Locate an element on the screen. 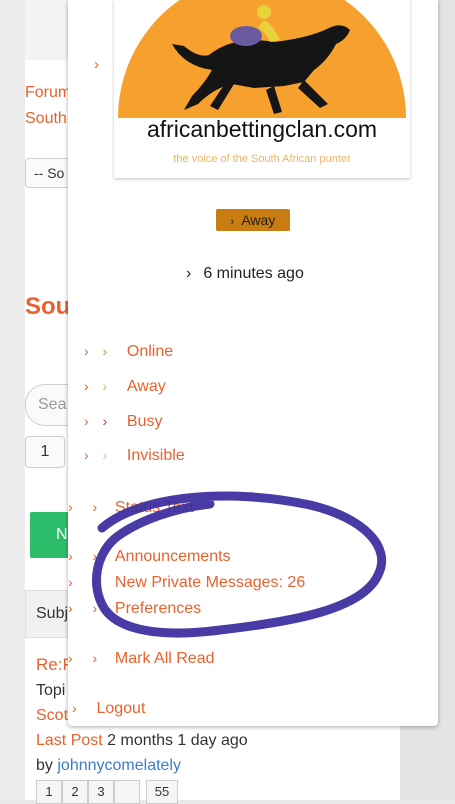 The image size is (455, 804). status-badge-label: Away is located at coordinates (258, 220).